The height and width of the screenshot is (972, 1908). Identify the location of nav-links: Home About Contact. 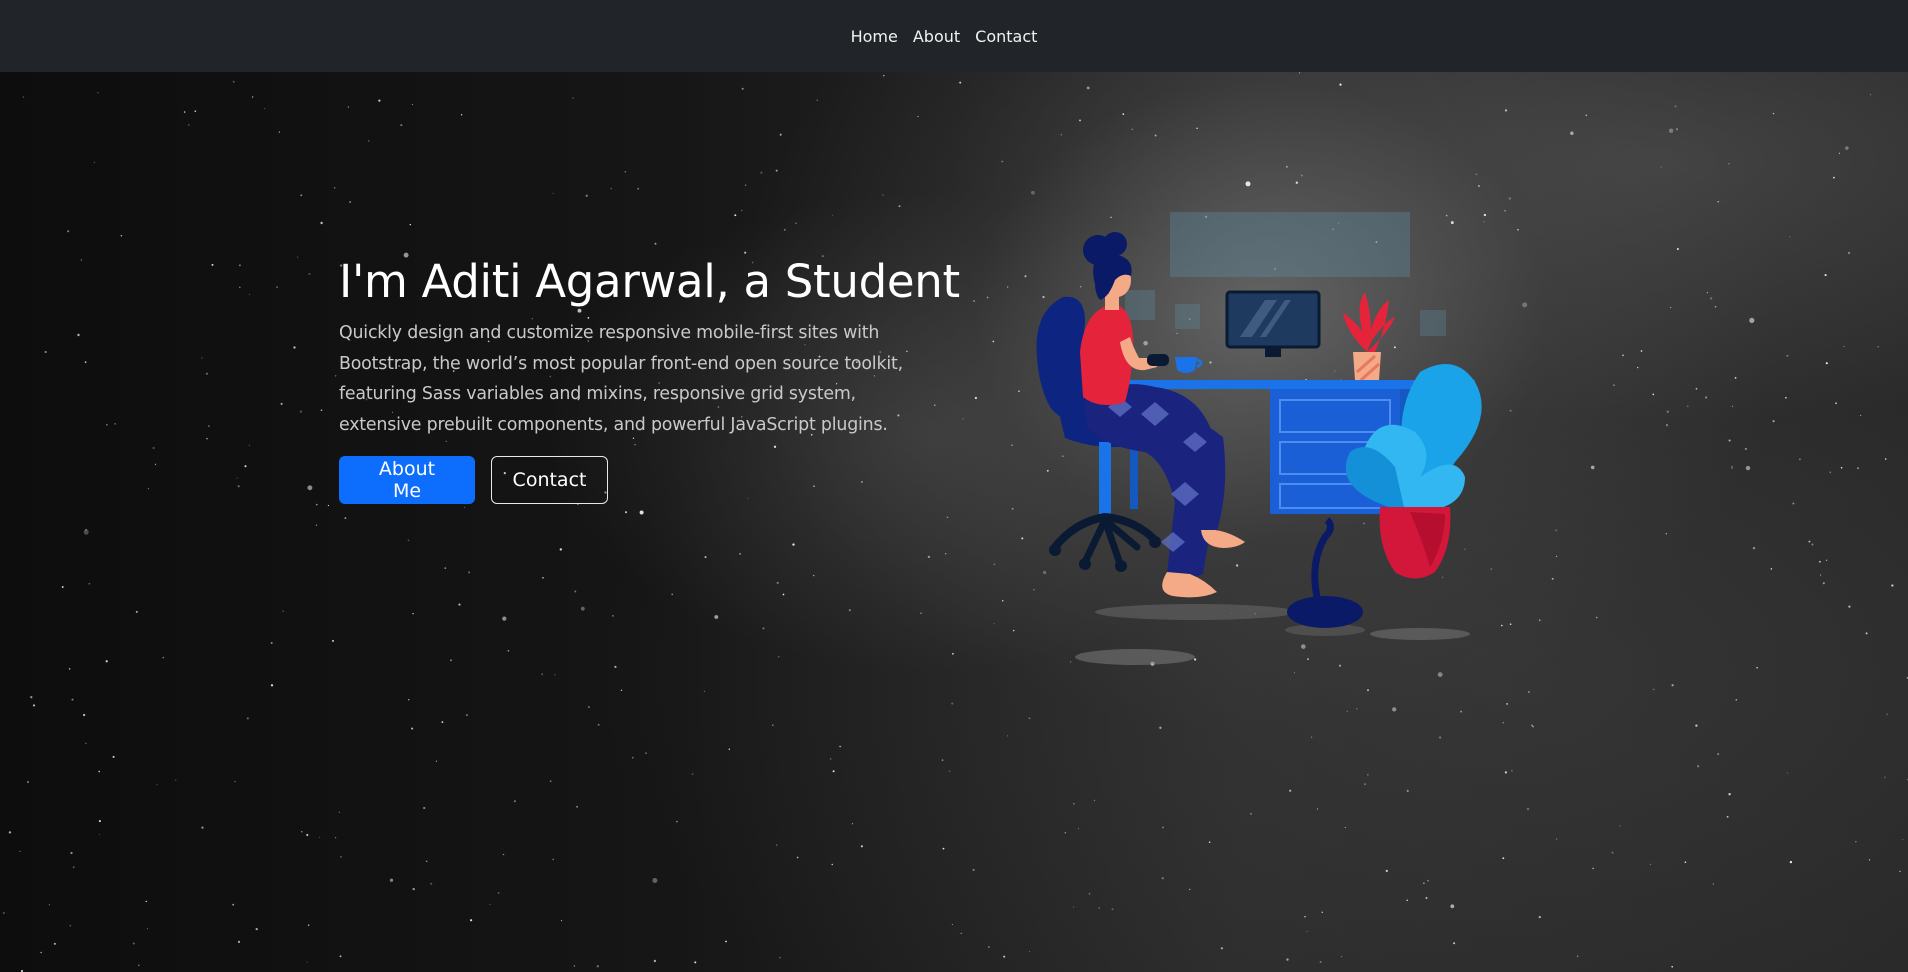
(944, 36).